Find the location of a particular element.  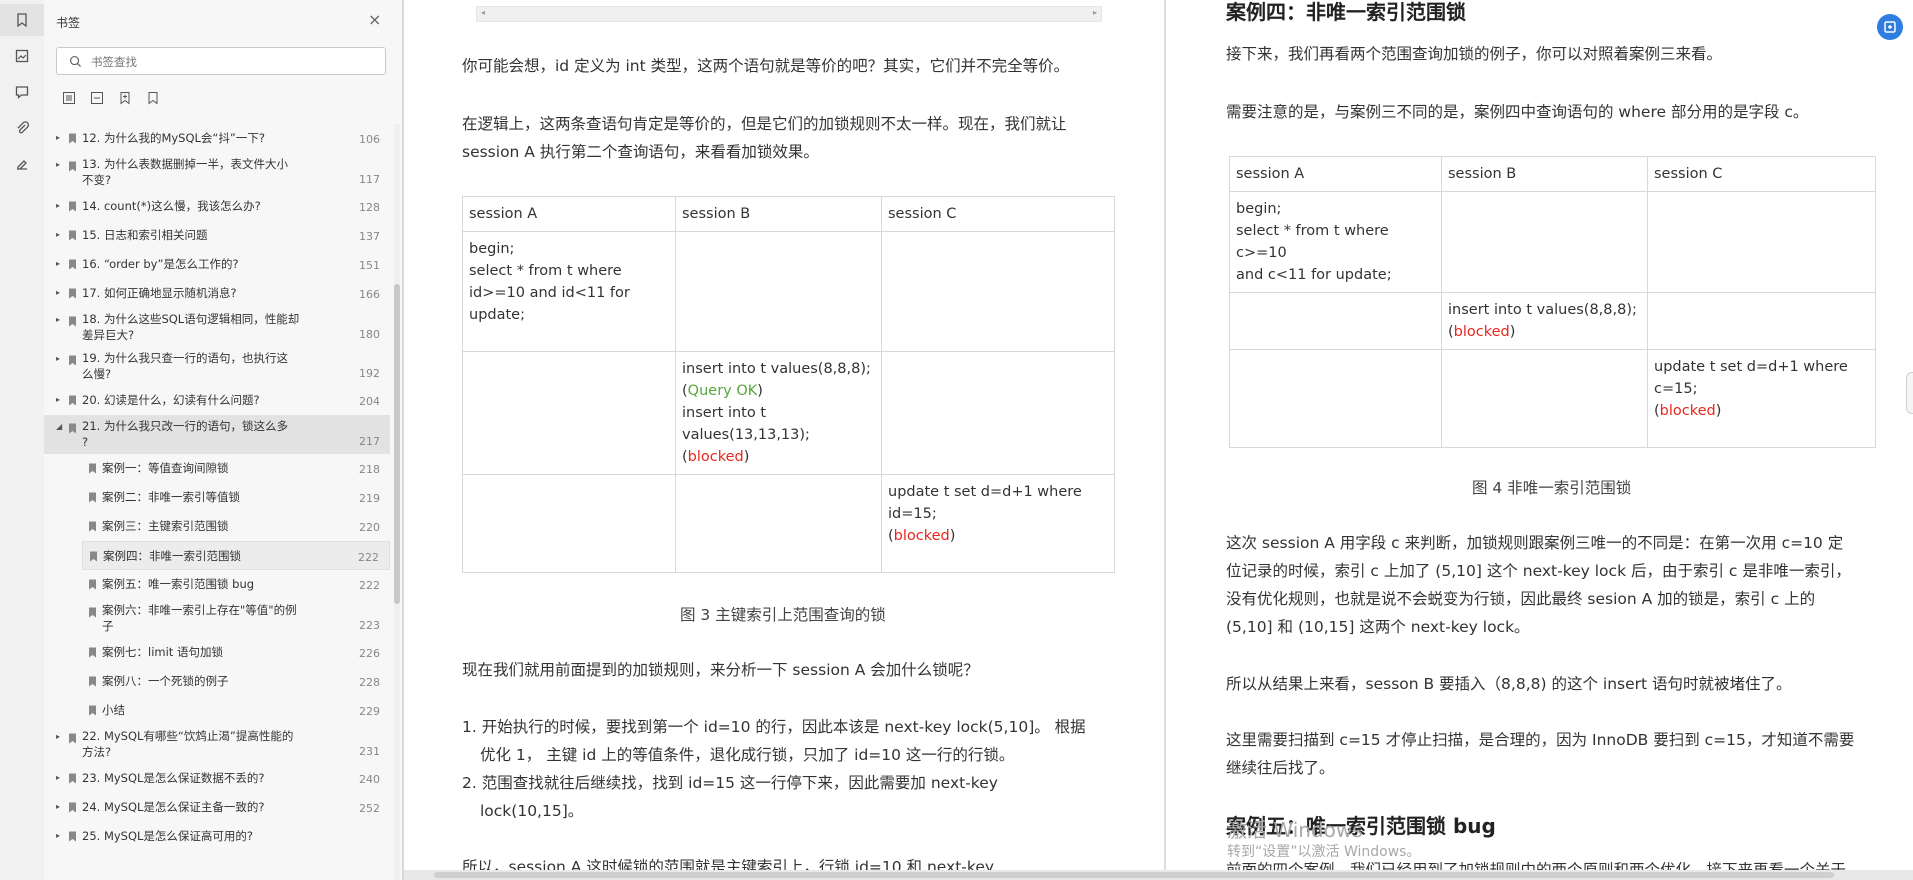

bookmark-page-number: 117 is located at coordinates (369, 179).